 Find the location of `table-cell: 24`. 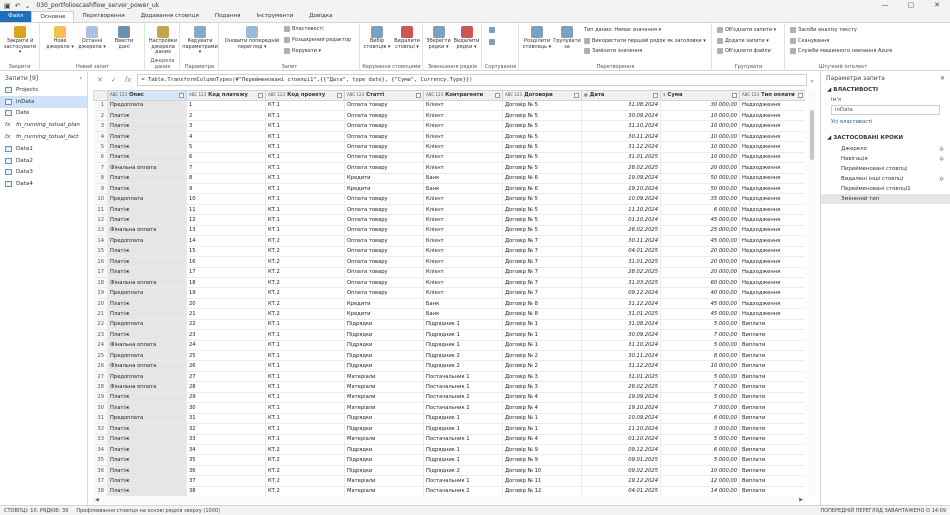

table-cell: 24 is located at coordinates (226, 346).